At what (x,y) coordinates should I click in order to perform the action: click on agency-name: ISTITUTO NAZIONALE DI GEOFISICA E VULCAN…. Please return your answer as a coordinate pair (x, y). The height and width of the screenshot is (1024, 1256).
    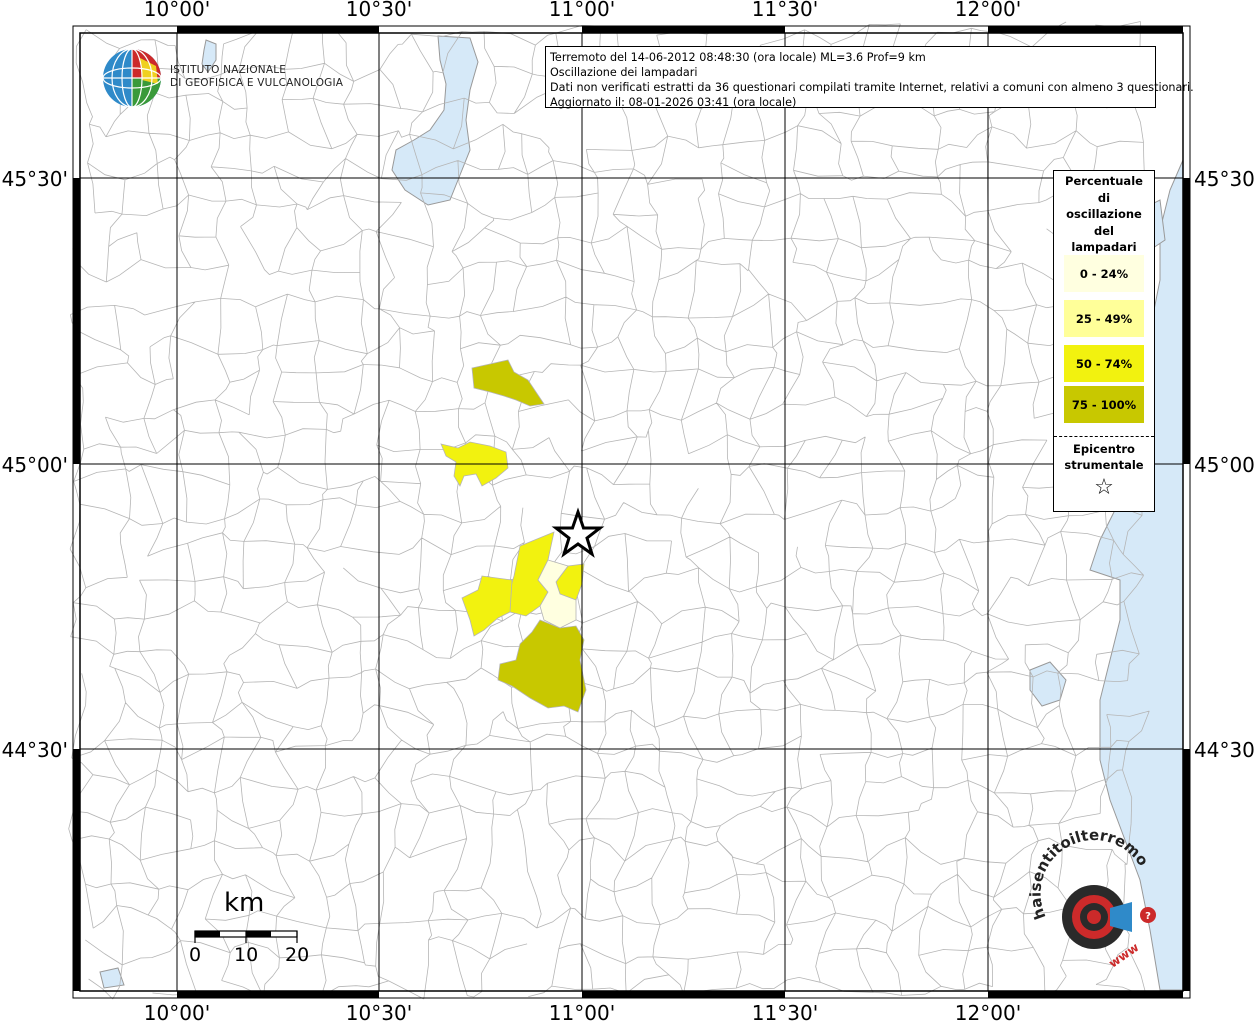
    Looking at the image, I should click on (256, 77).